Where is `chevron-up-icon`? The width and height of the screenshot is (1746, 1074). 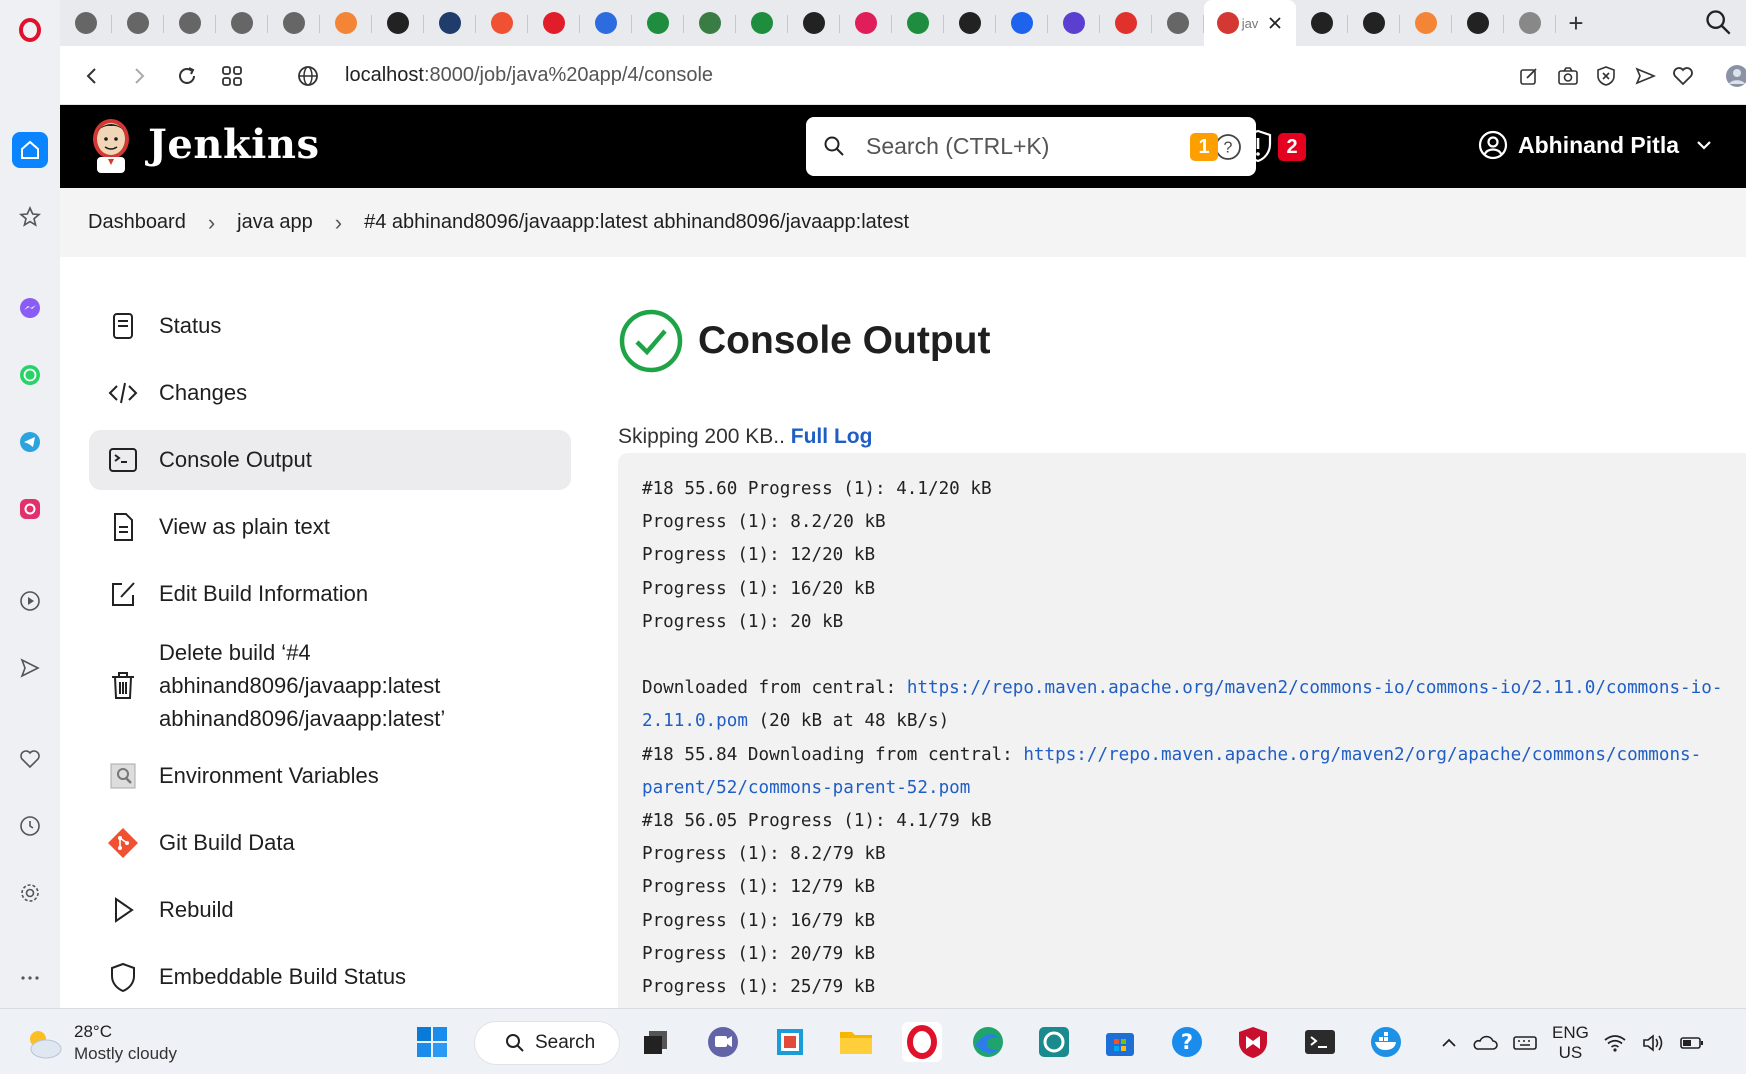 chevron-up-icon is located at coordinates (1449, 1043).